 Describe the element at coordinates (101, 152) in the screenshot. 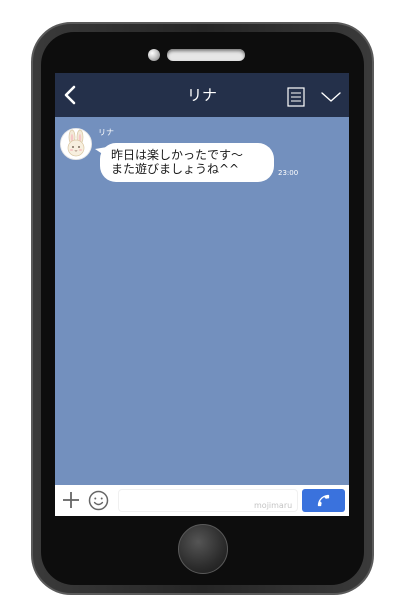

I see `bubble-tail` at that location.